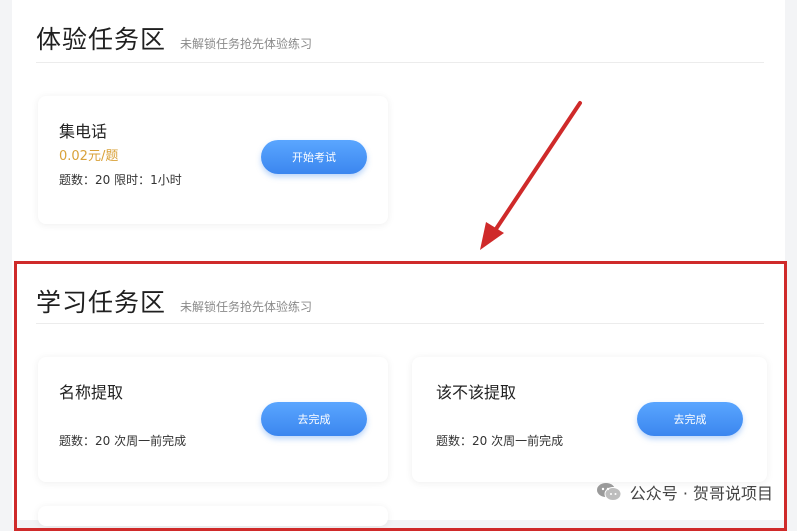  I want to click on study-section-title: 学习任务区, so click(101, 302).